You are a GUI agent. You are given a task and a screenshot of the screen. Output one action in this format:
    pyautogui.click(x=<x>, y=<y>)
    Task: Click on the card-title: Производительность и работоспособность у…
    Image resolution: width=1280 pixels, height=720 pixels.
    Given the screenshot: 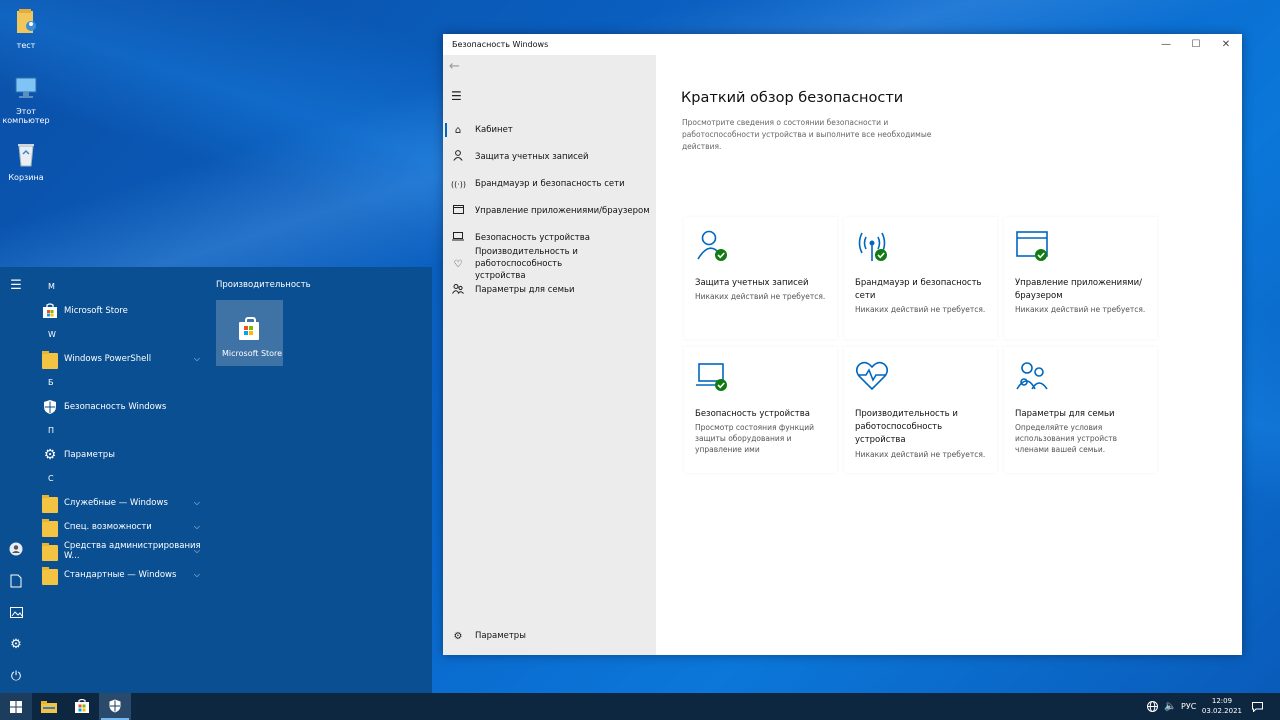 What is the action you would take?
    pyautogui.click(x=906, y=427)
    